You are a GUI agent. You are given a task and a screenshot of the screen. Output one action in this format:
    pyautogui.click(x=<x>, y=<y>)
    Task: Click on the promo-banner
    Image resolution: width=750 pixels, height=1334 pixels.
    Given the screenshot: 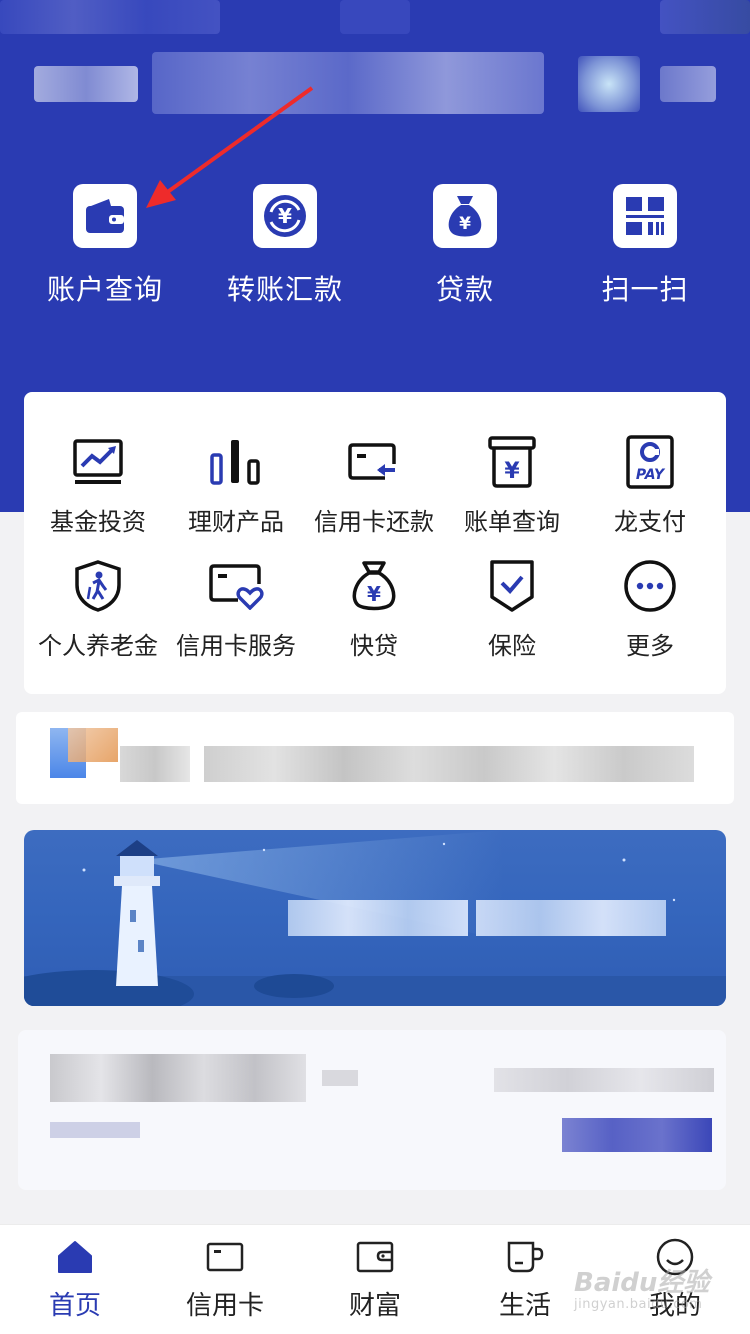 What is the action you would take?
    pyautogui.click(x=375, y=918)
    